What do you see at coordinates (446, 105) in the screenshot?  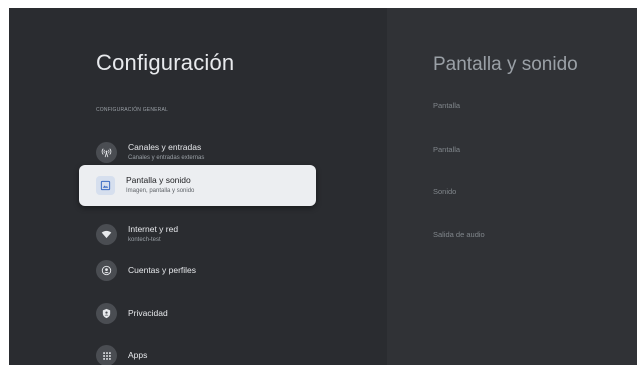 I see `detail-item-display: Pantalla` at bounding box center [446, 105].